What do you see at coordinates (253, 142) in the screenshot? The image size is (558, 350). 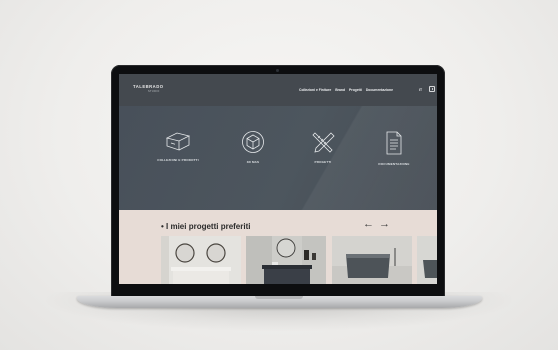 I see `cube-icon` at bounding box center [253, 142].